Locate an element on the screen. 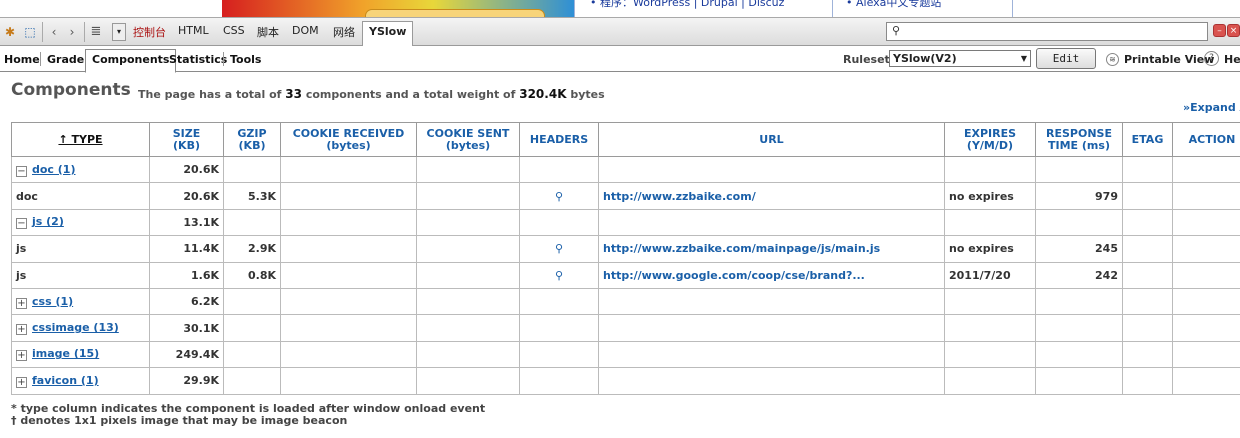 Image resolution: width=1240 pixels, height=438 pixels. column-header: ↑ TYPE is located at coordinates (80, 139).